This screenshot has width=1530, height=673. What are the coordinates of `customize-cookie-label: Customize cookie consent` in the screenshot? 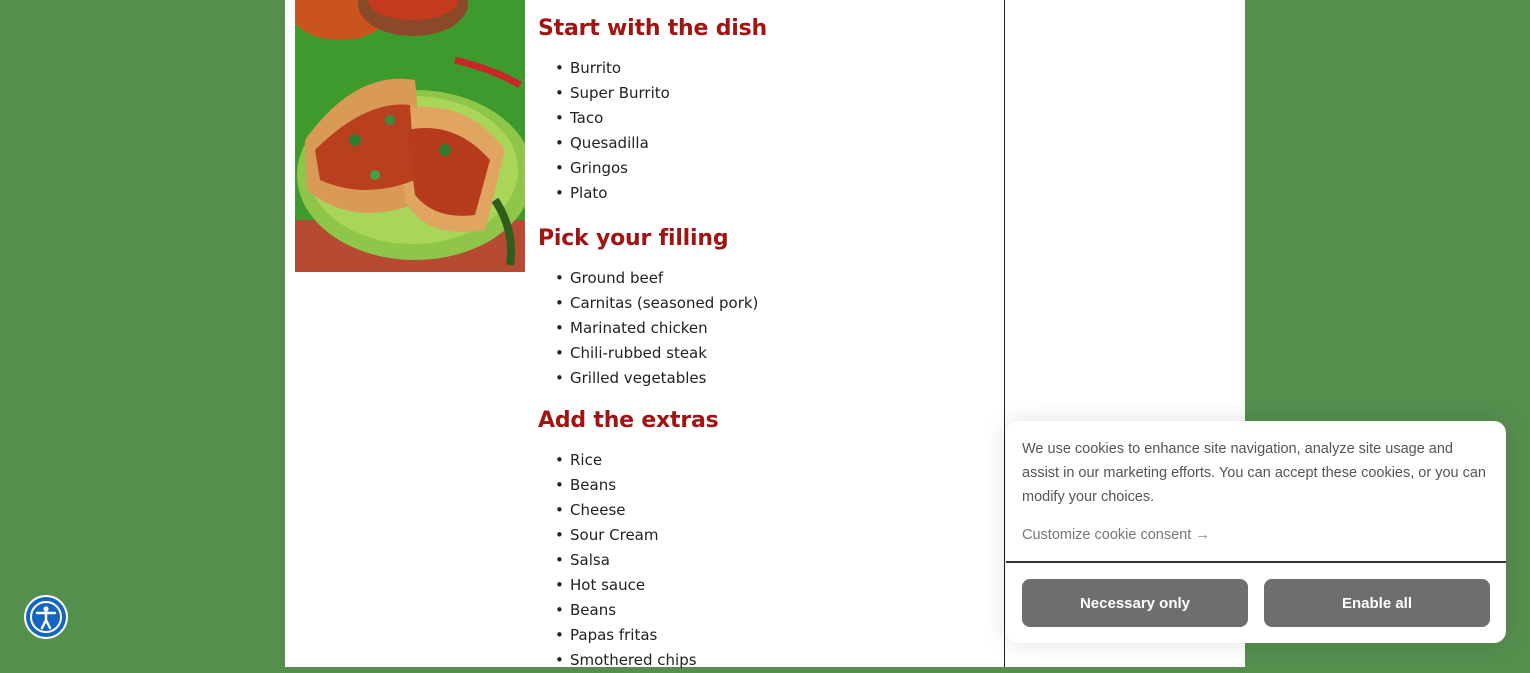 It's located at (1107, 535).